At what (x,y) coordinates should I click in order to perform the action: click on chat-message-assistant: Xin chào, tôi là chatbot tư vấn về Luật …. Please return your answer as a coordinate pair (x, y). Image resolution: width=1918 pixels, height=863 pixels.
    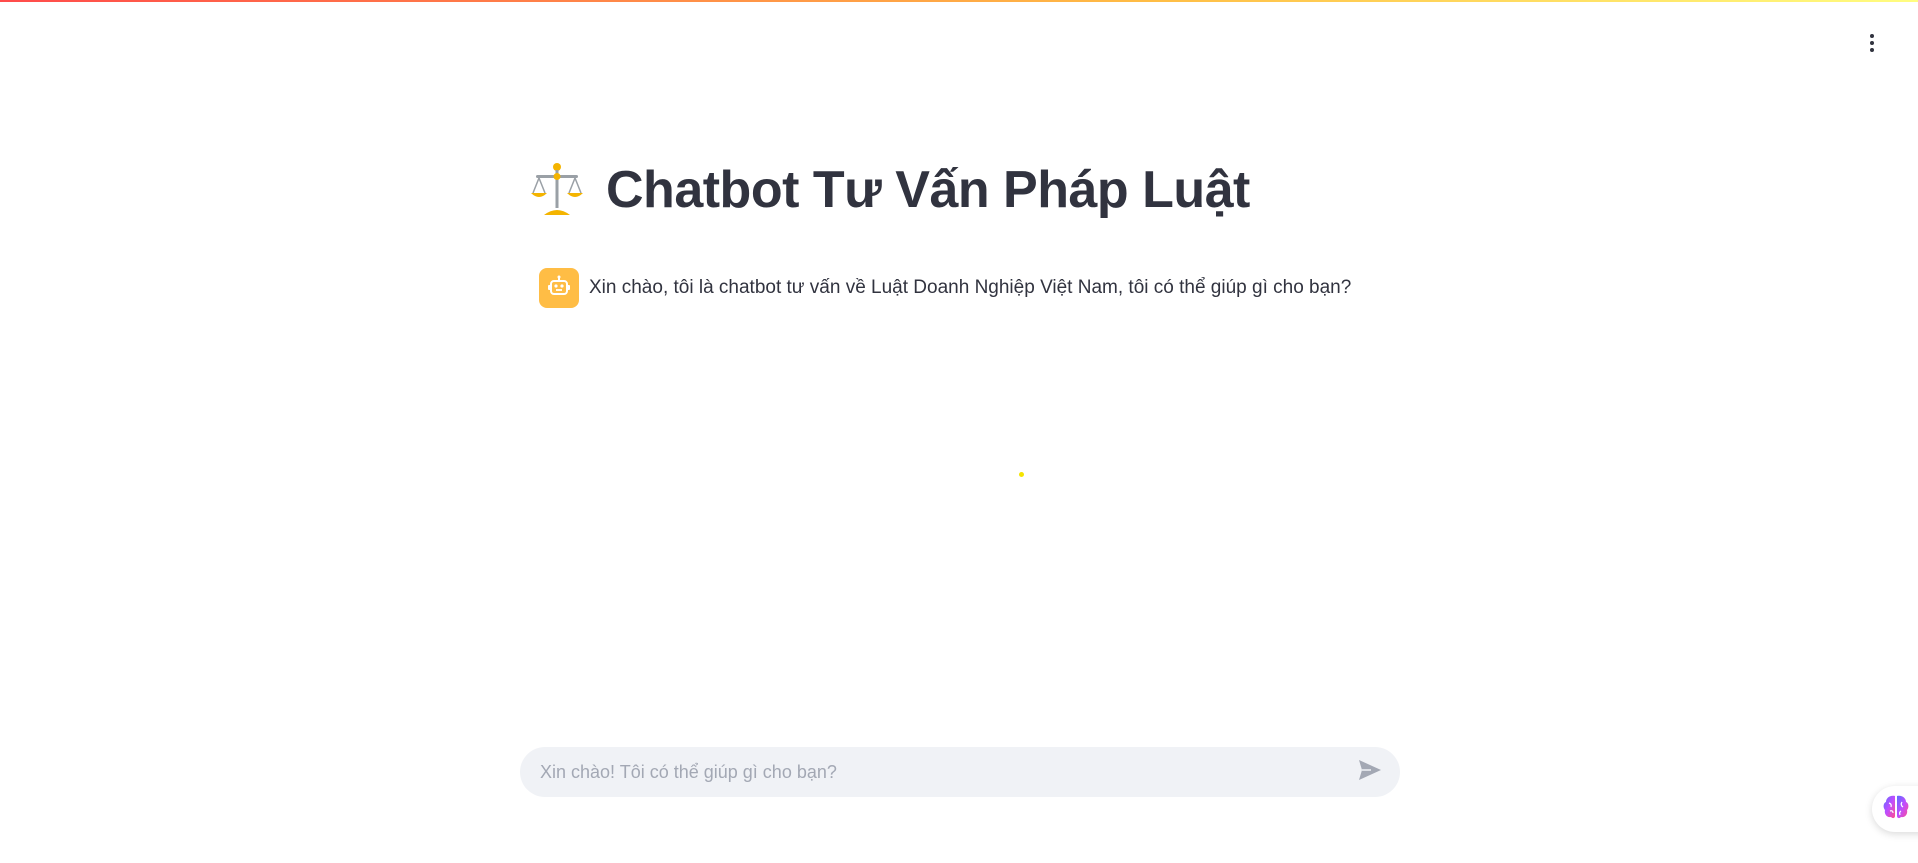
    Looking at the image, I should click on (945, 288).